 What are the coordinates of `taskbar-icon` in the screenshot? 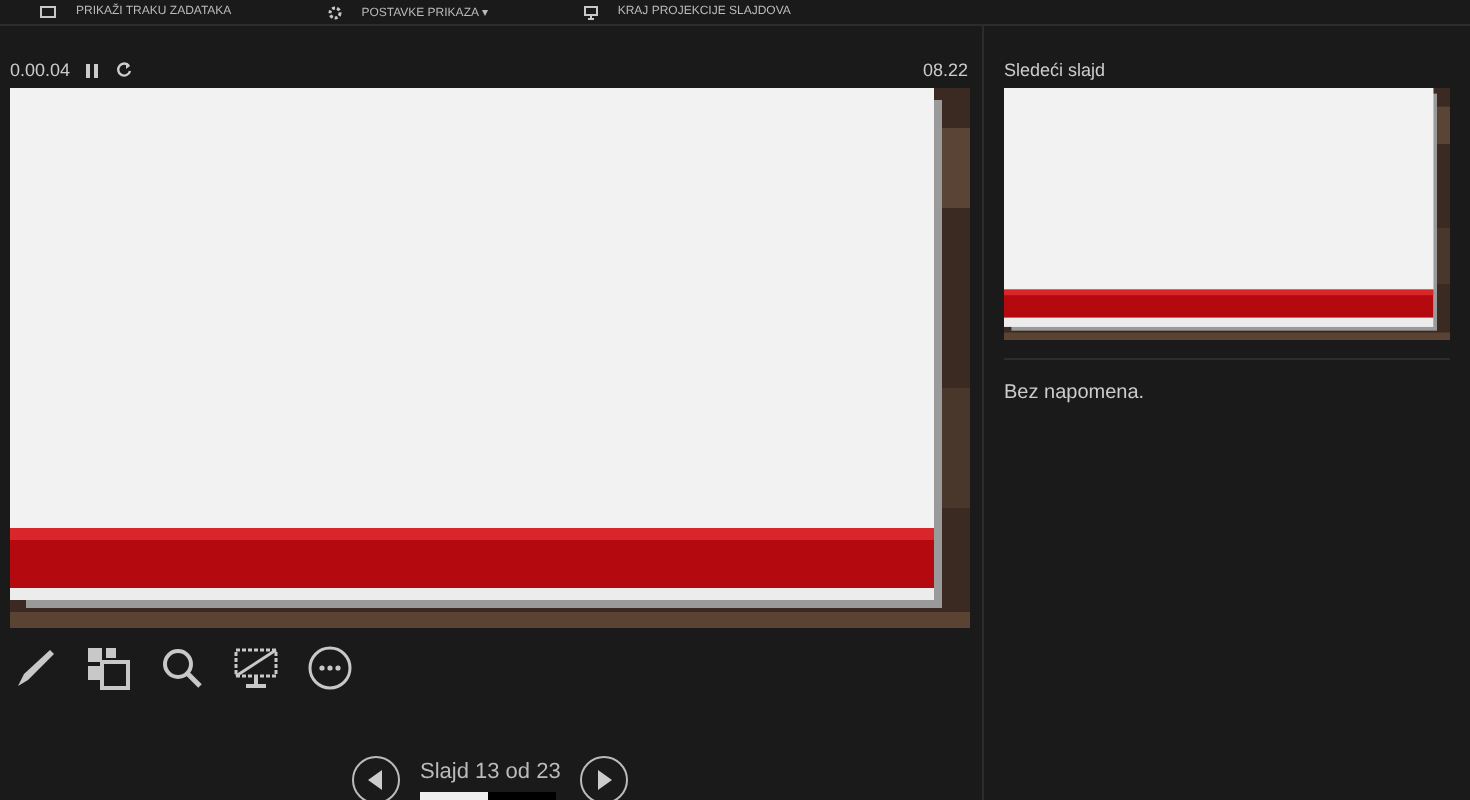 It's located at (48, 12).